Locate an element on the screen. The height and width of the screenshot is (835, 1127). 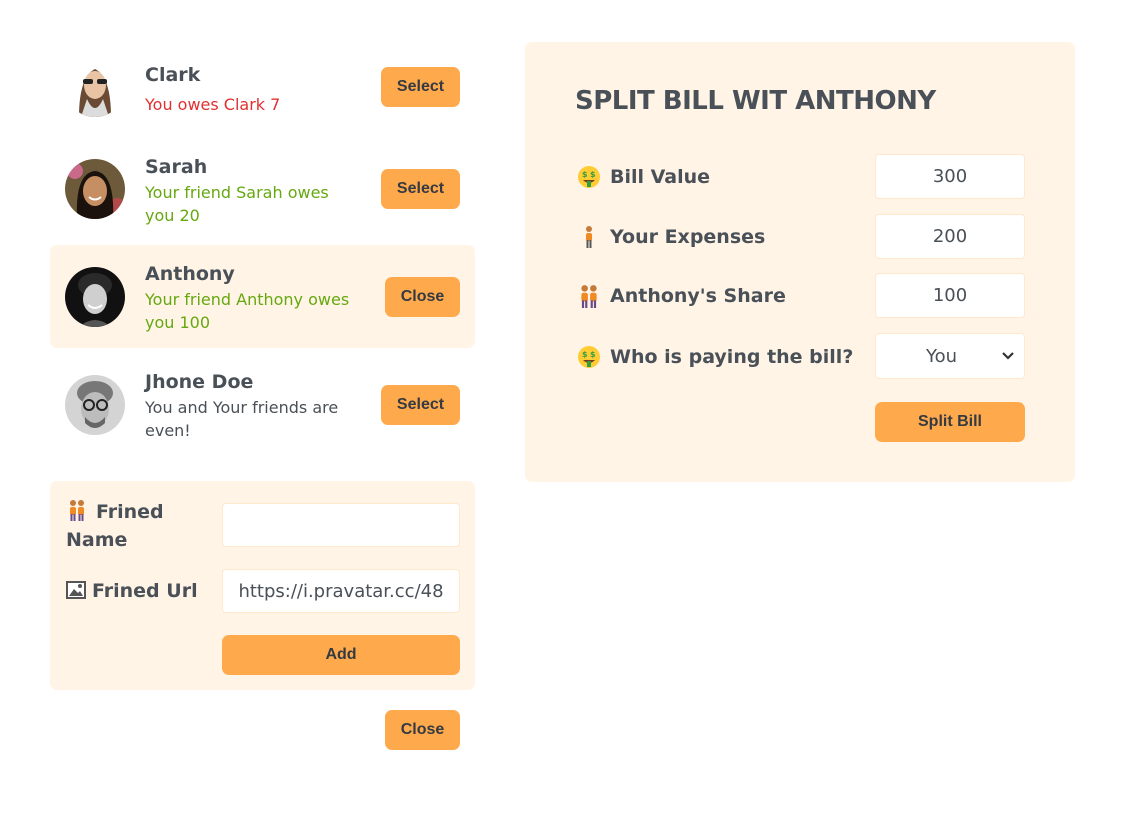
friend-name: Sarah is located at coordinates (176, 167).